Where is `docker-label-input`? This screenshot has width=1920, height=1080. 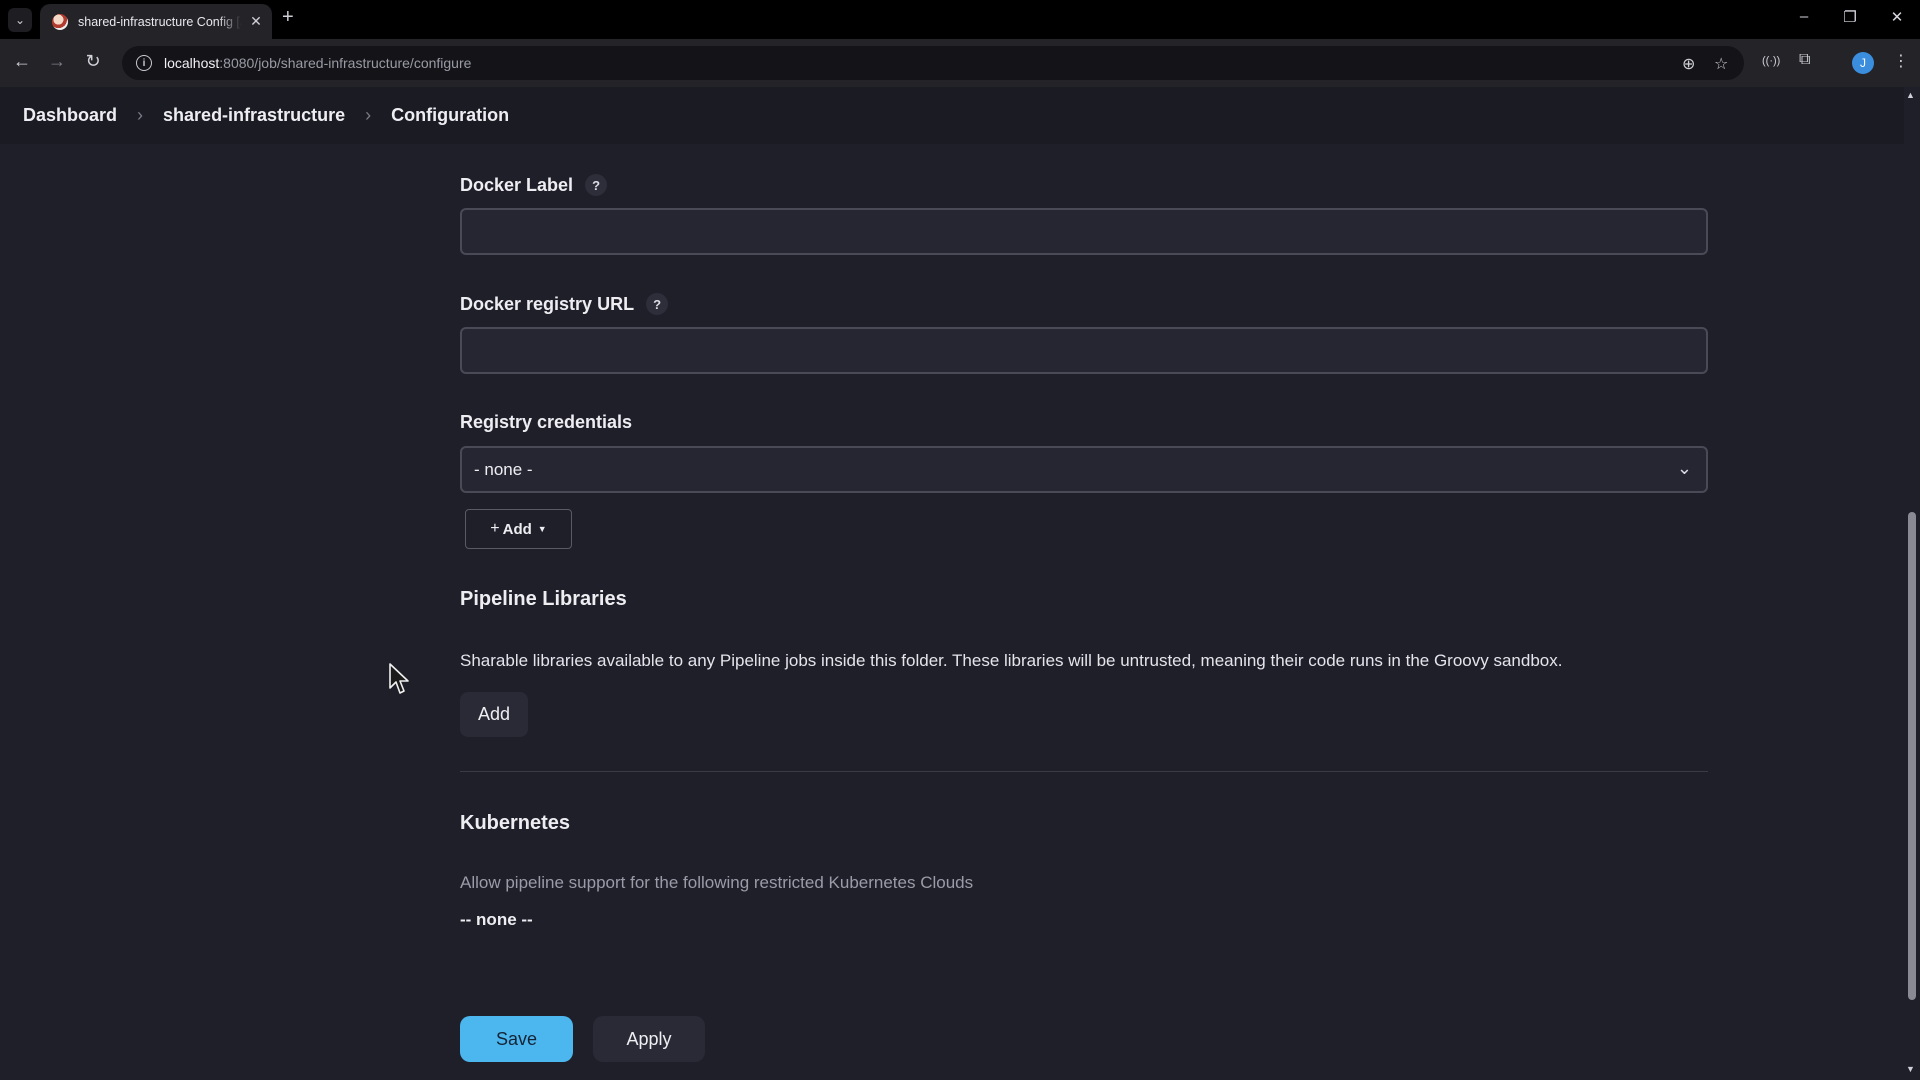 docker-label-input is located at coordinates (1084, 231).